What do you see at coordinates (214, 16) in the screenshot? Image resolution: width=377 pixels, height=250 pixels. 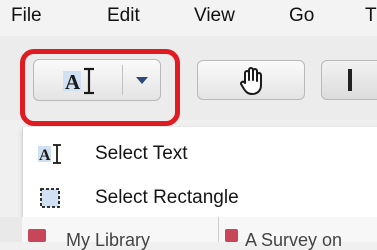 I see `menu-view: View` at bounding box center [214, 16].